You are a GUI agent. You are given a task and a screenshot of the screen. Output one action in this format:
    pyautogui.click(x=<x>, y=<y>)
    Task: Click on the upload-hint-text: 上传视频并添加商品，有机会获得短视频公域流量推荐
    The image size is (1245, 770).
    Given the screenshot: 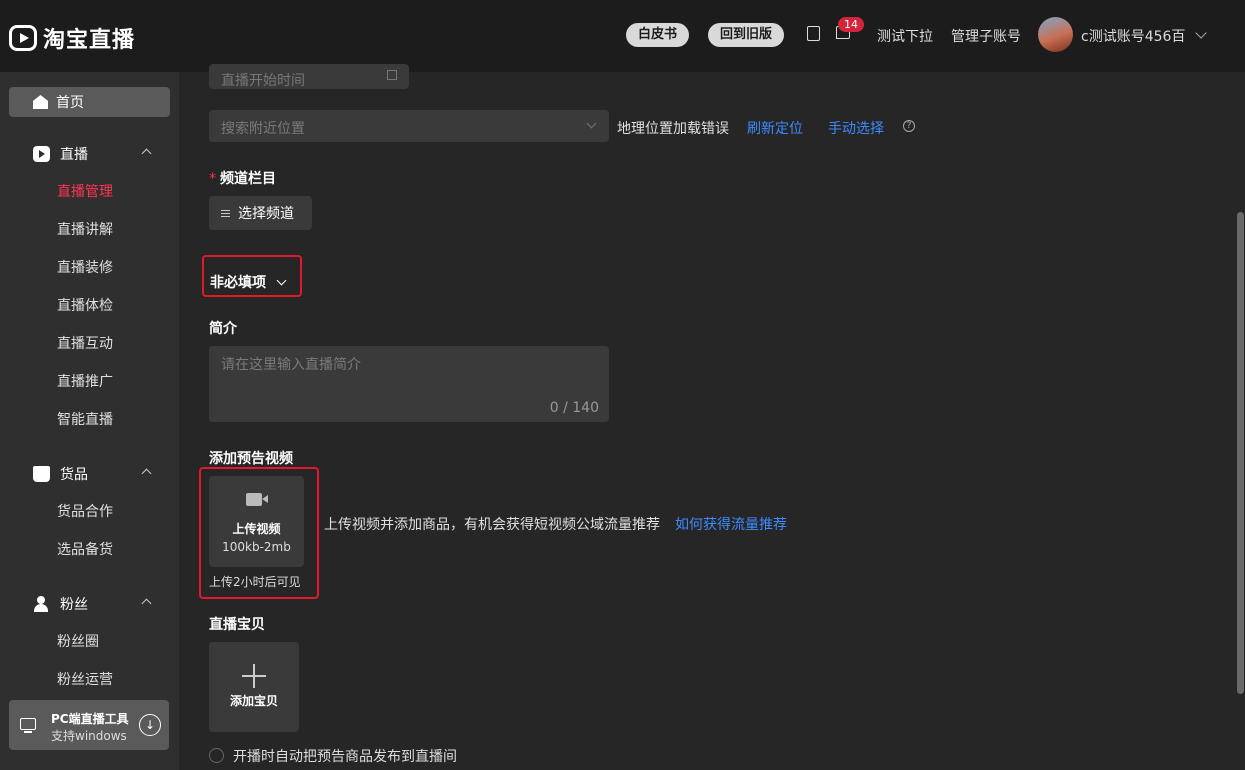 What is the action you would take?
    pyautogui.click(x=492, y=525)
    